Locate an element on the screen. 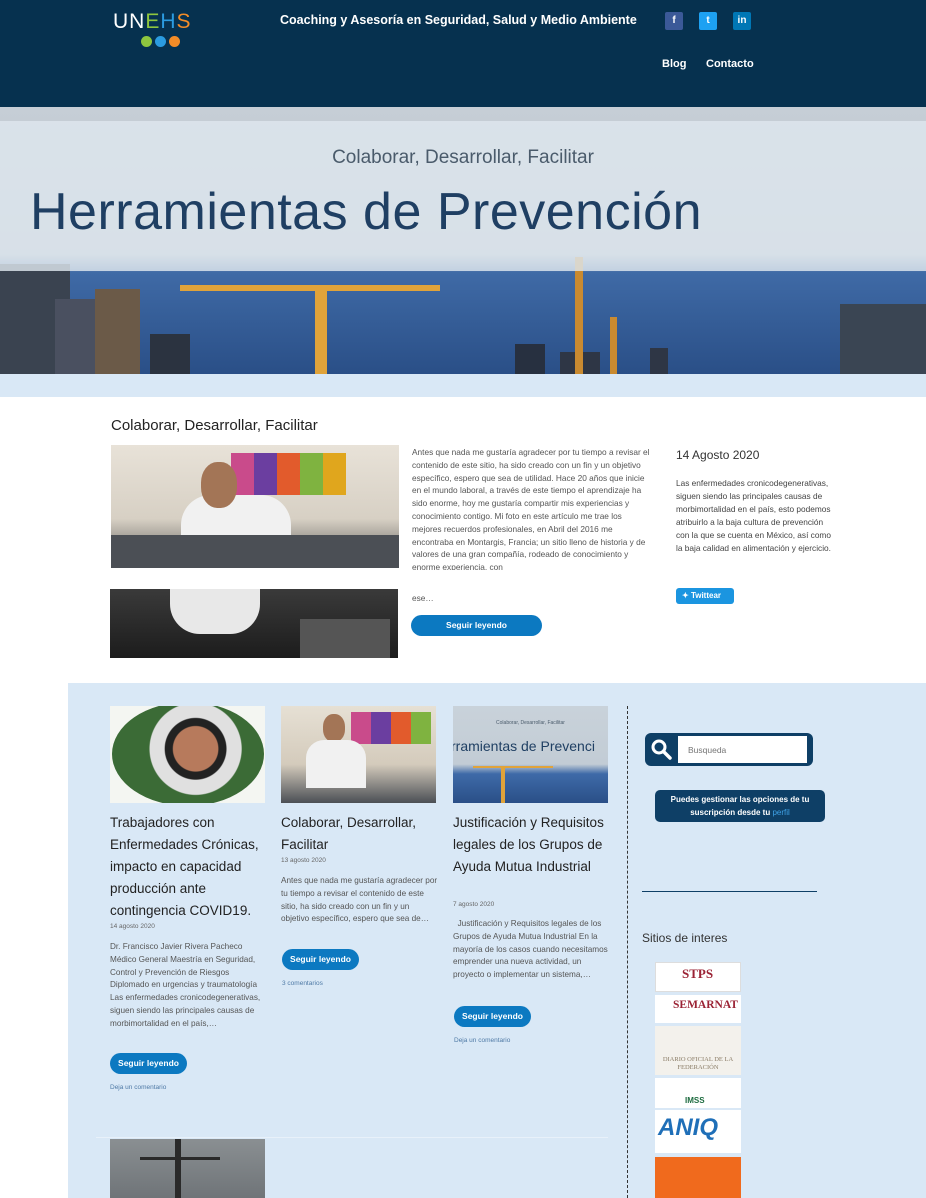  stps-logo-text: STPS is located at coordinates (698, 973).